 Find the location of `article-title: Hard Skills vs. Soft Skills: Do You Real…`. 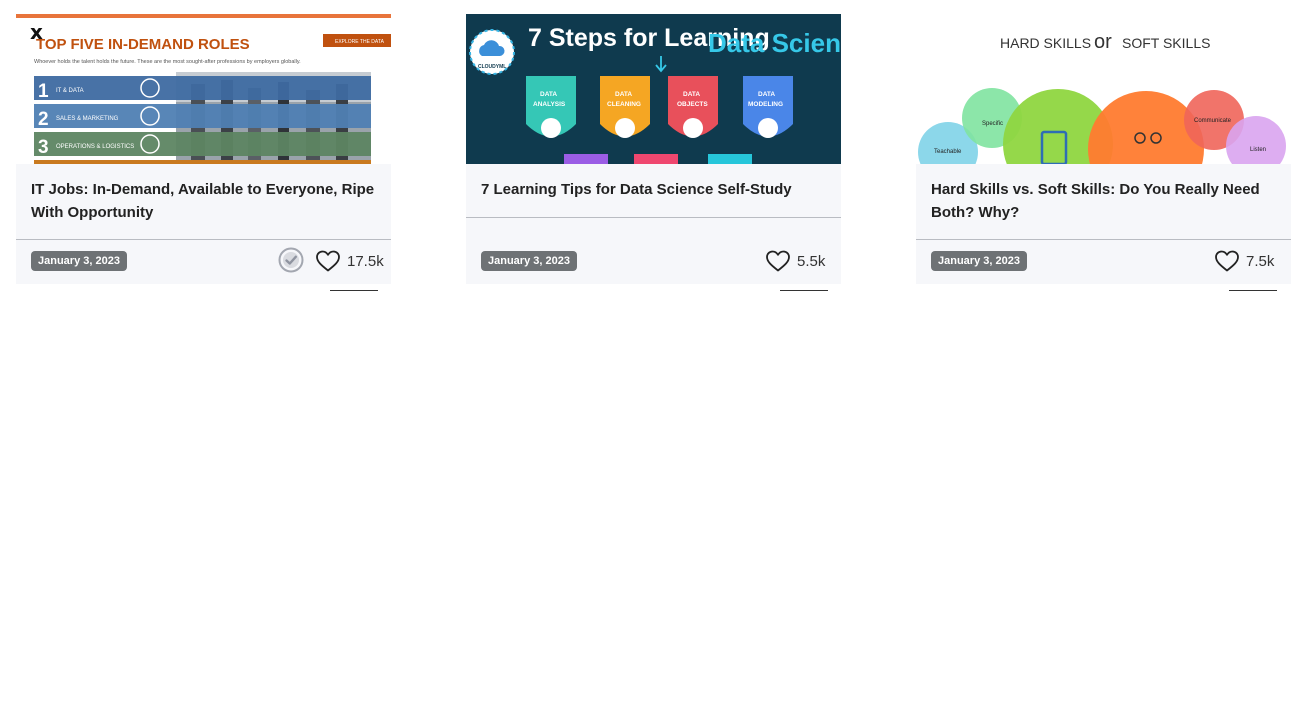

article-title: Hard Skills vs. Soft Skills: Do You Real… is located at coordinates (1106, 201).